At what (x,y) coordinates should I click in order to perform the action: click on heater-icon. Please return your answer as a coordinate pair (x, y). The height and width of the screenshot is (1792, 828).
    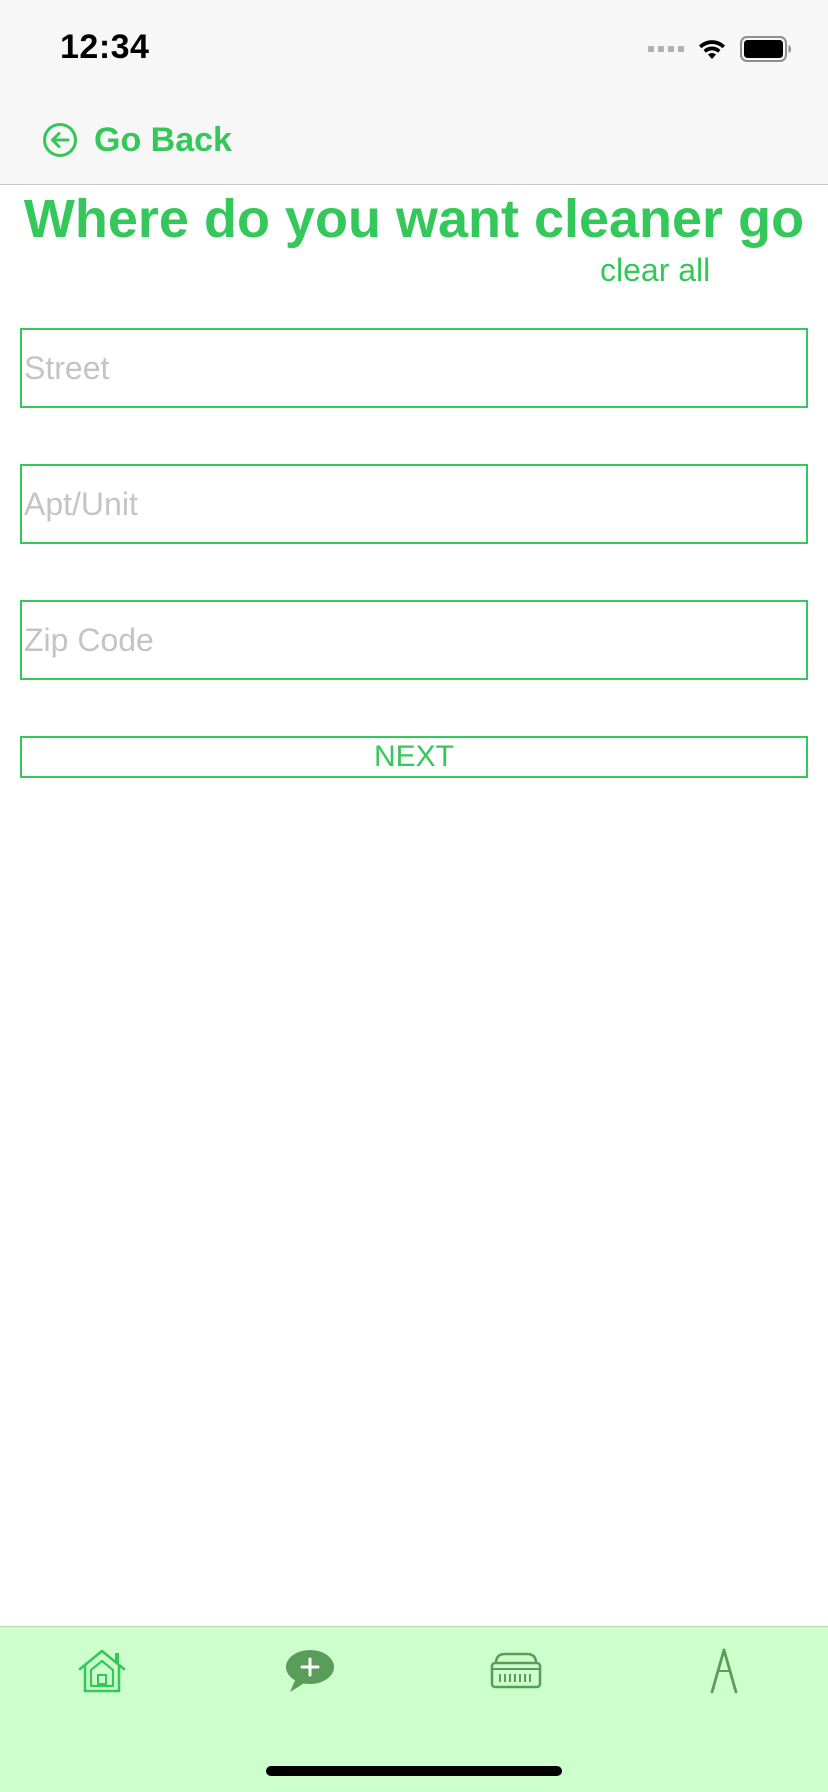
    Looking at the image, I should click on (516, 1670).